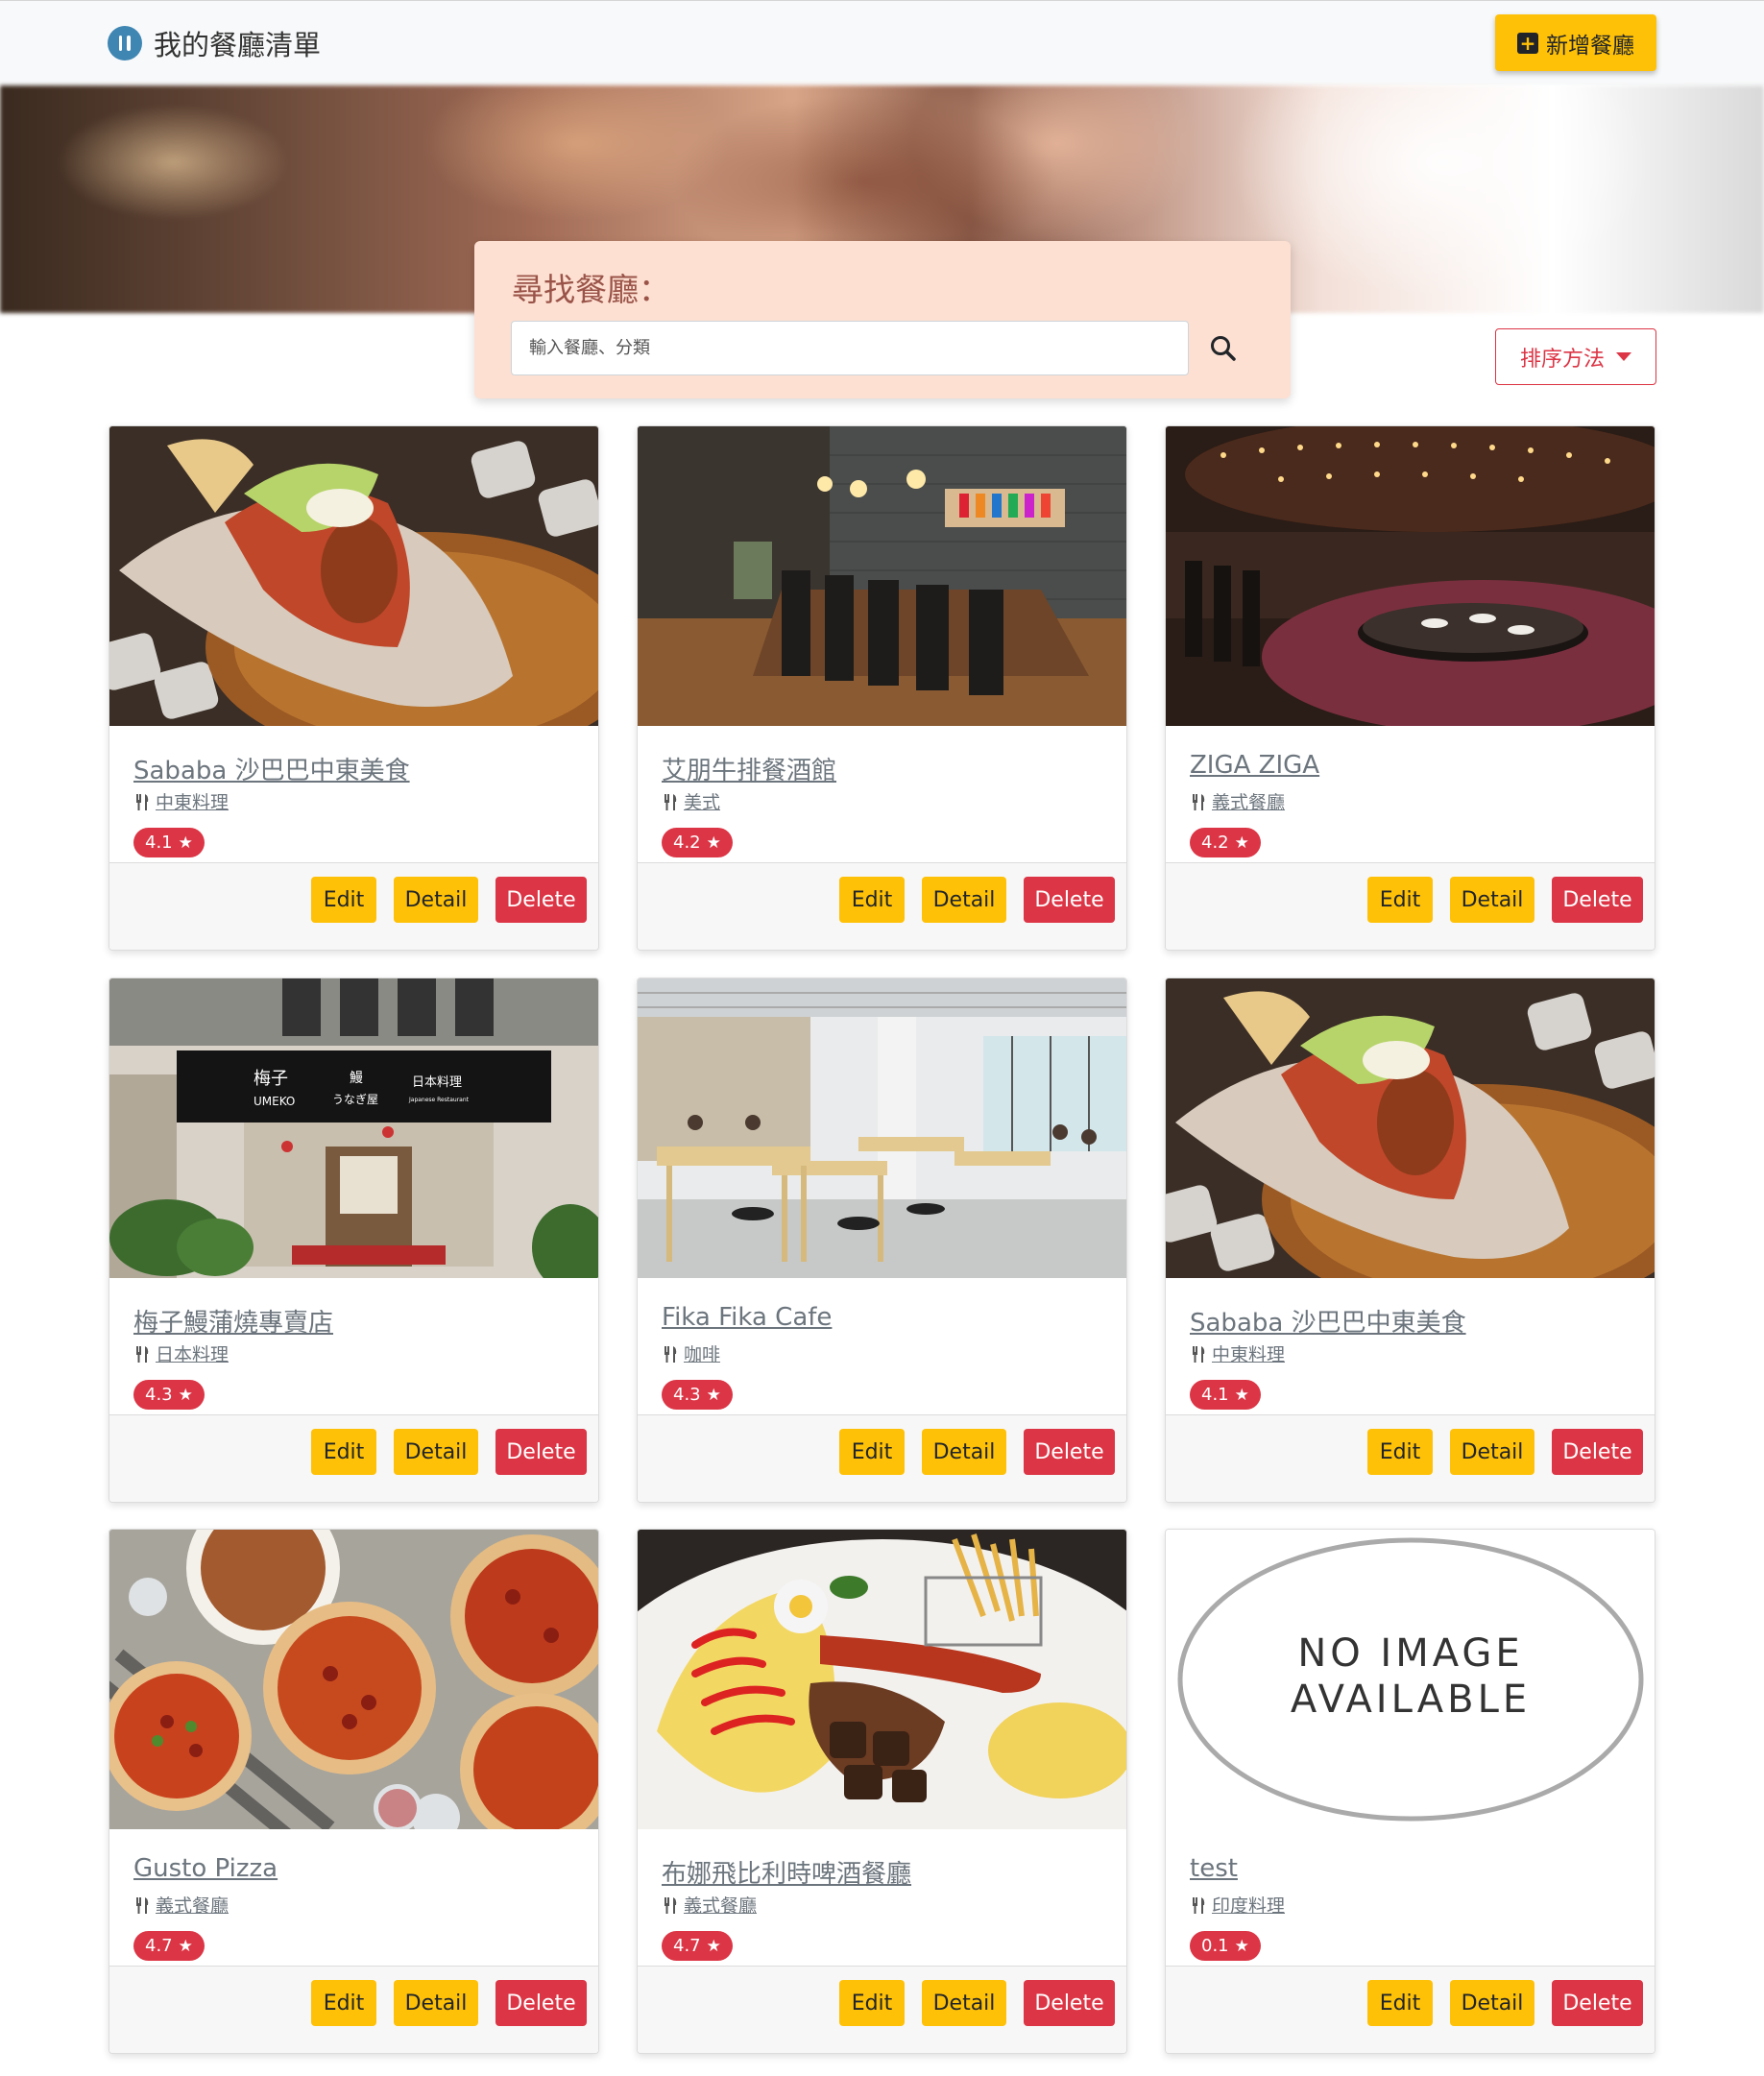  I want to click on restaurant-category: 咖啡, so click(691, 1353).